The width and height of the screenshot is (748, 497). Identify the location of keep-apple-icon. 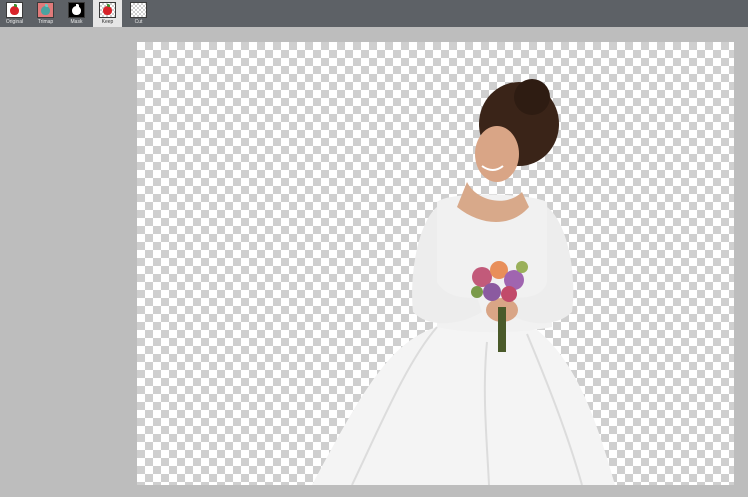
(107, 10).